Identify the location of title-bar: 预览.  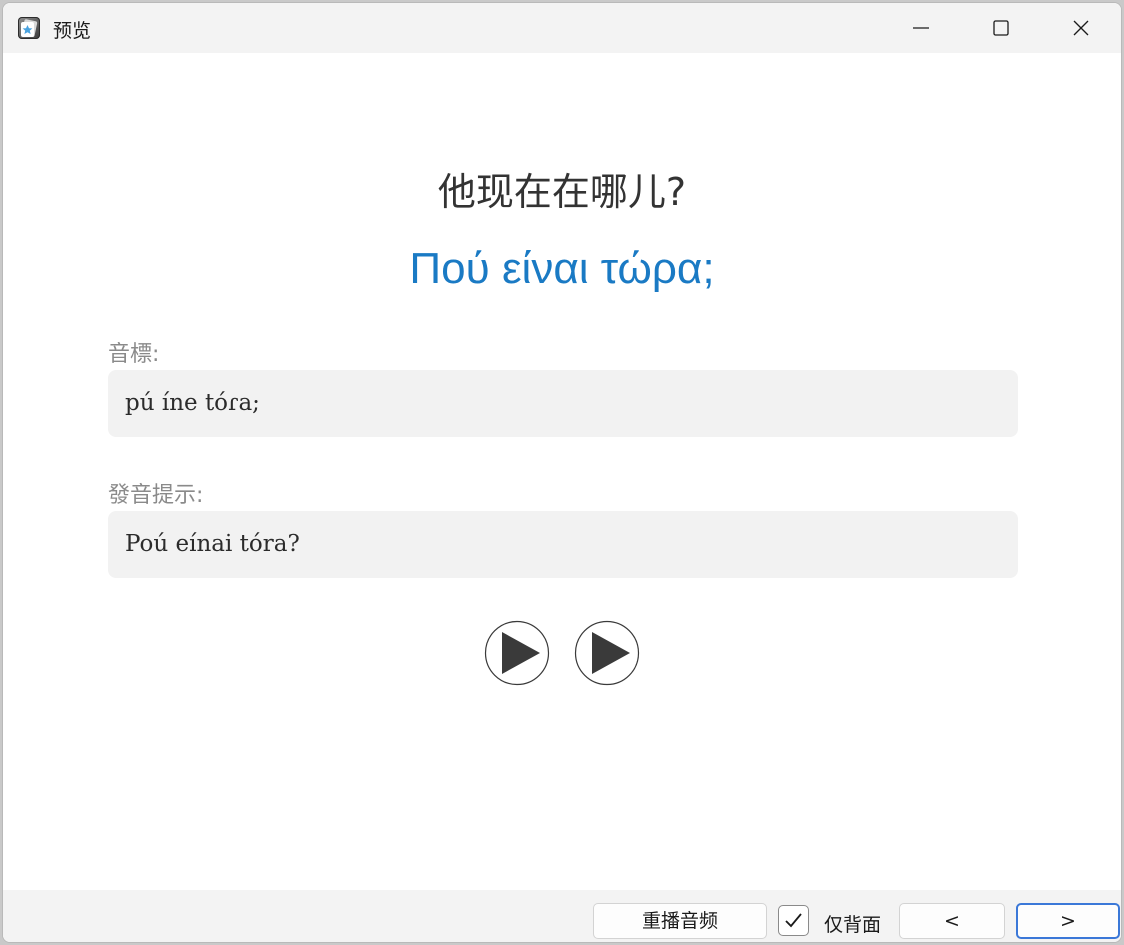
(562, 28).